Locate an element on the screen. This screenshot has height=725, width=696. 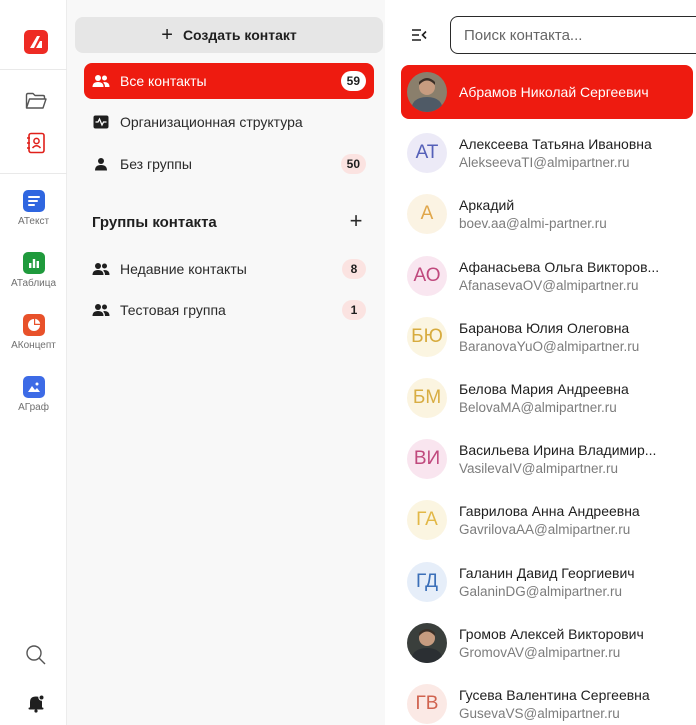
search-input is located at coordinates (573, 35).